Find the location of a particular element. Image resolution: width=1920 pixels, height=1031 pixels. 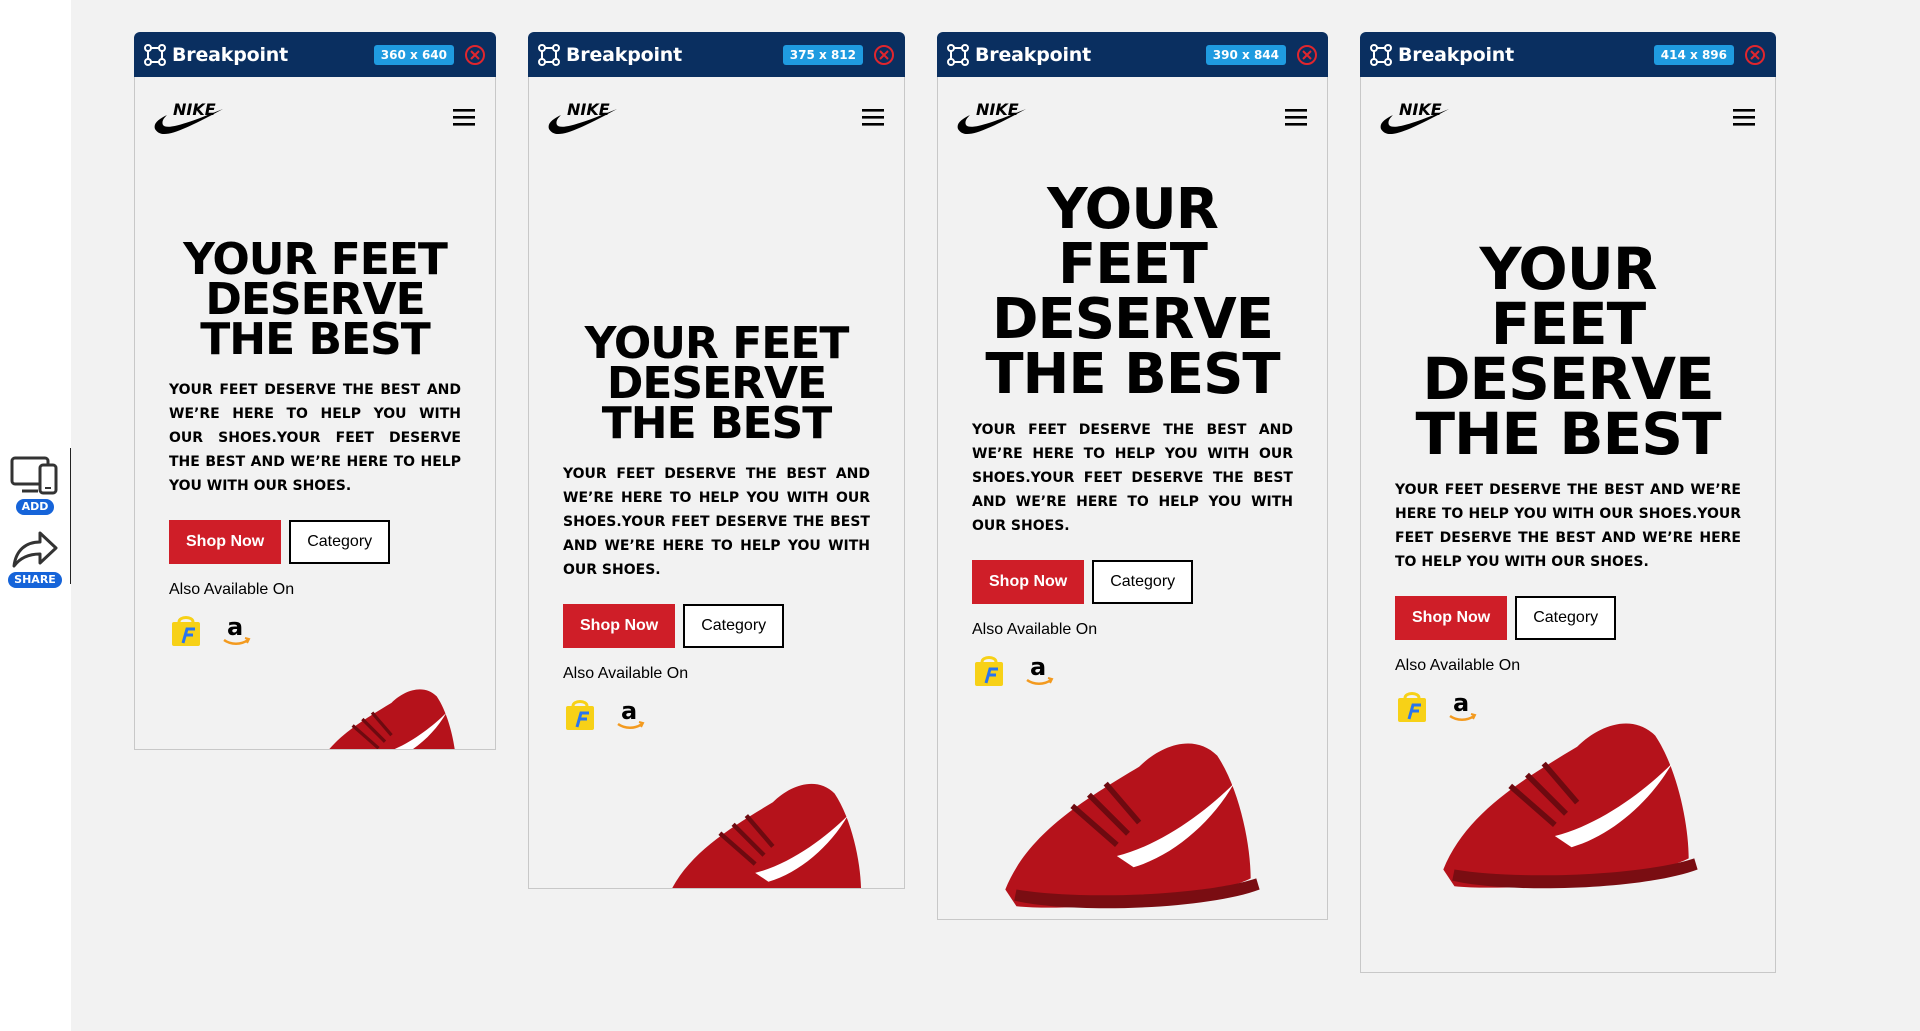

share-arrow-icon is located at coordinates (35, 549).